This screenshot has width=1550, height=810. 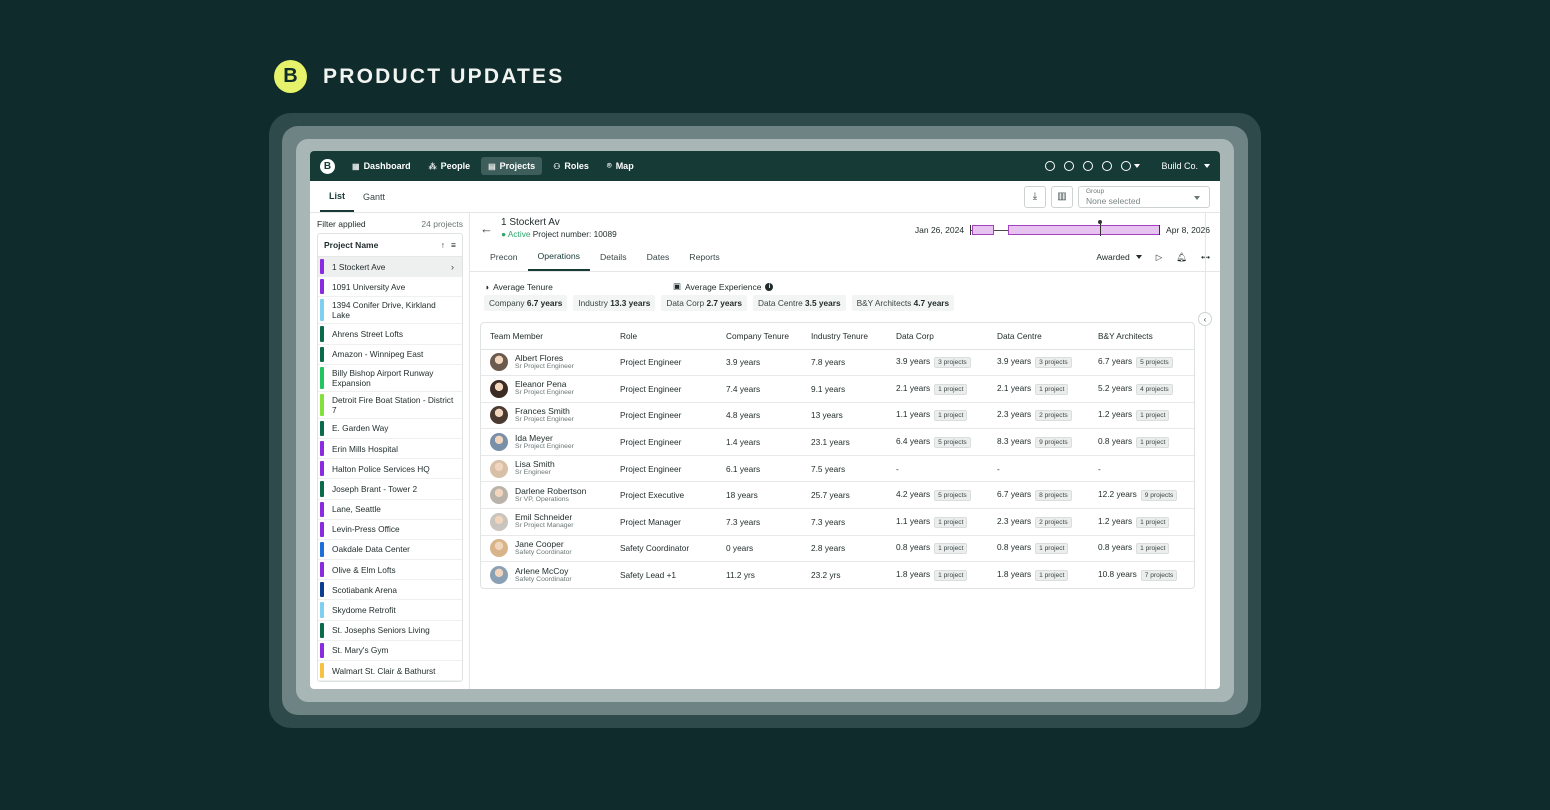 What do you see at coordinates (341, 224) in the screenshot?
I see `filter-label: Filter applied` at bounding box center [341, 224].